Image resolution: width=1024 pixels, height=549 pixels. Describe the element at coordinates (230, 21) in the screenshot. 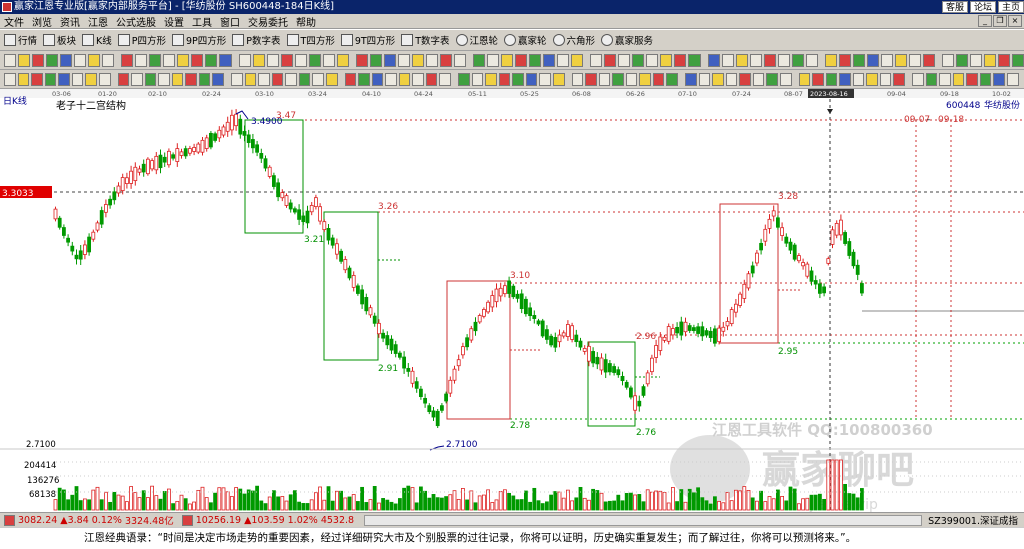

I see `menu-window: 窗口` at that location.